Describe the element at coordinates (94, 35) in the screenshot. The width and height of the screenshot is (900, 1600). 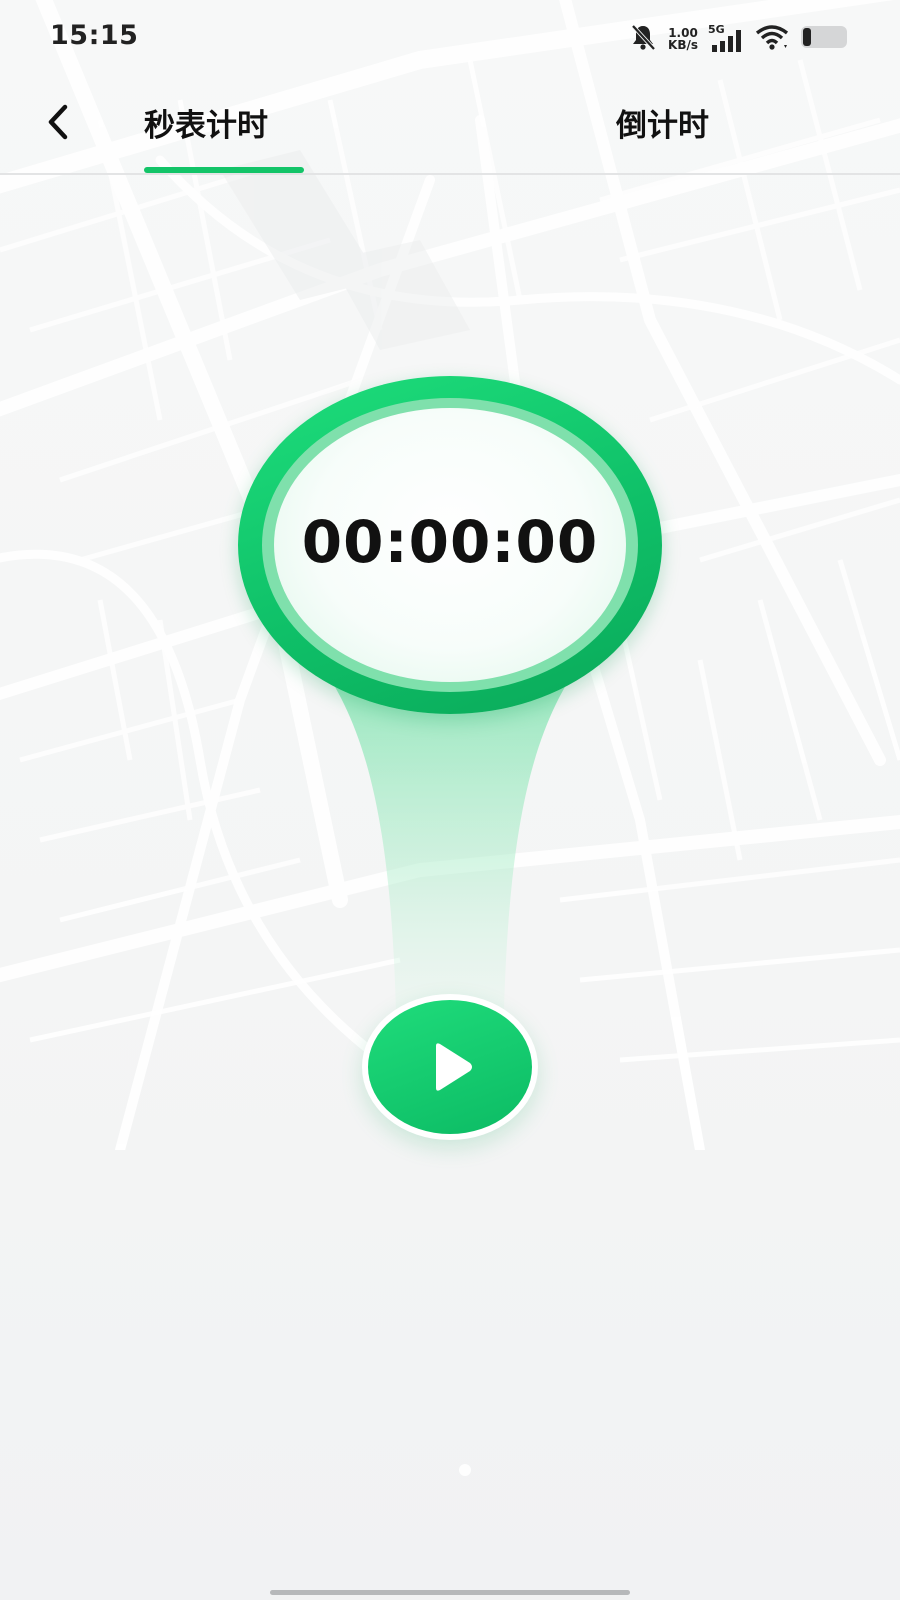
I see `status-time: 15:15` at that location.